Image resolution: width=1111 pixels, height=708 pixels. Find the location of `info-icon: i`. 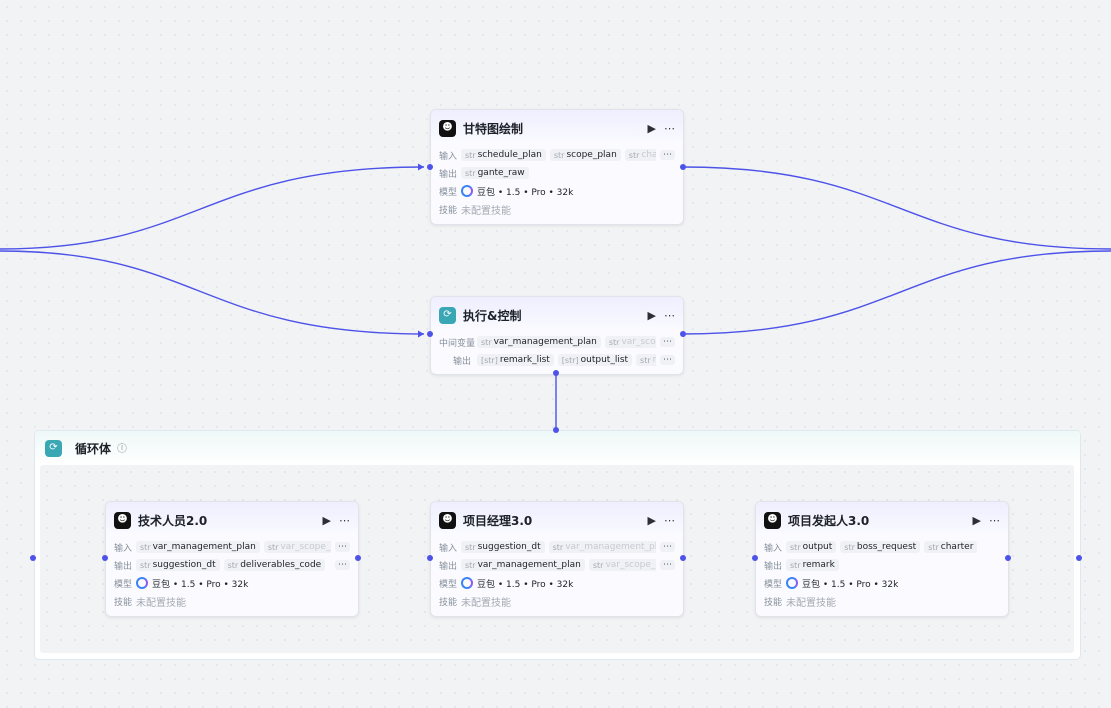

info-icon: i is located at coordinates (122, 448).